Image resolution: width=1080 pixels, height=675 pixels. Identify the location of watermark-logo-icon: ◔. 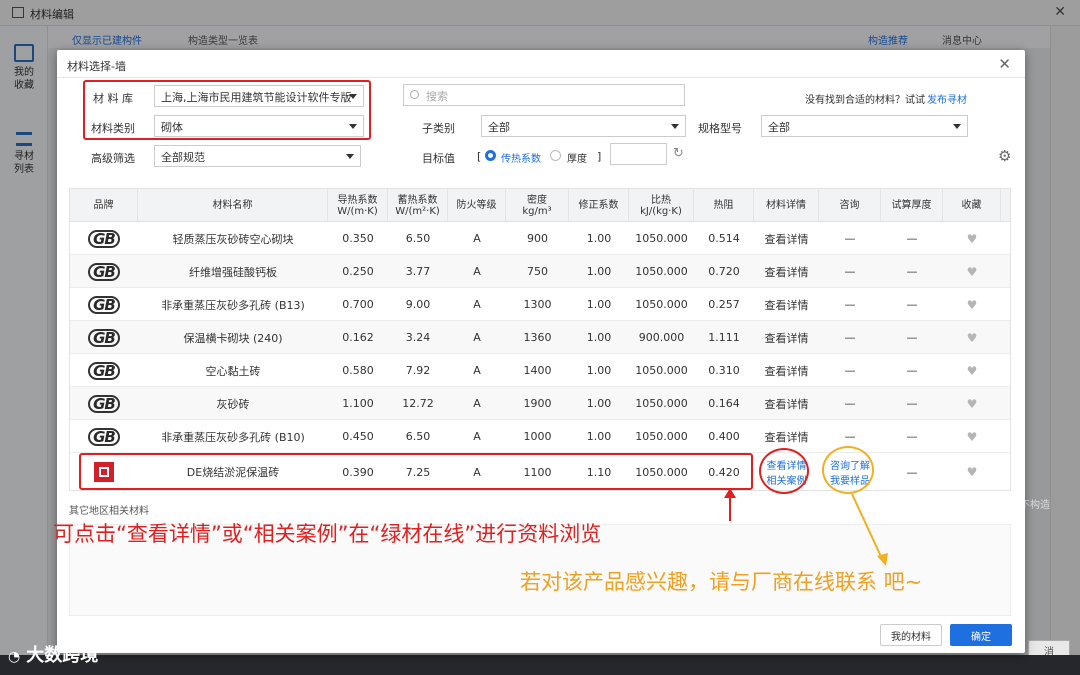
(14, 657).